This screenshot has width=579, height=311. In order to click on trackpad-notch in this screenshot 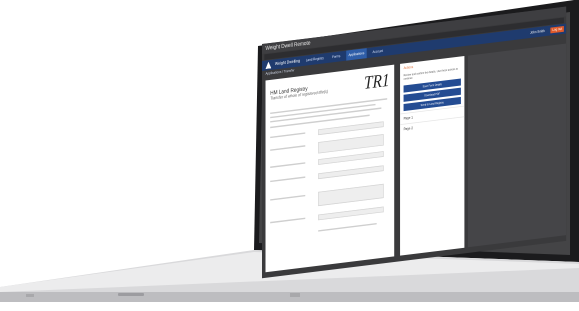, I will do `click(131, 294)`.